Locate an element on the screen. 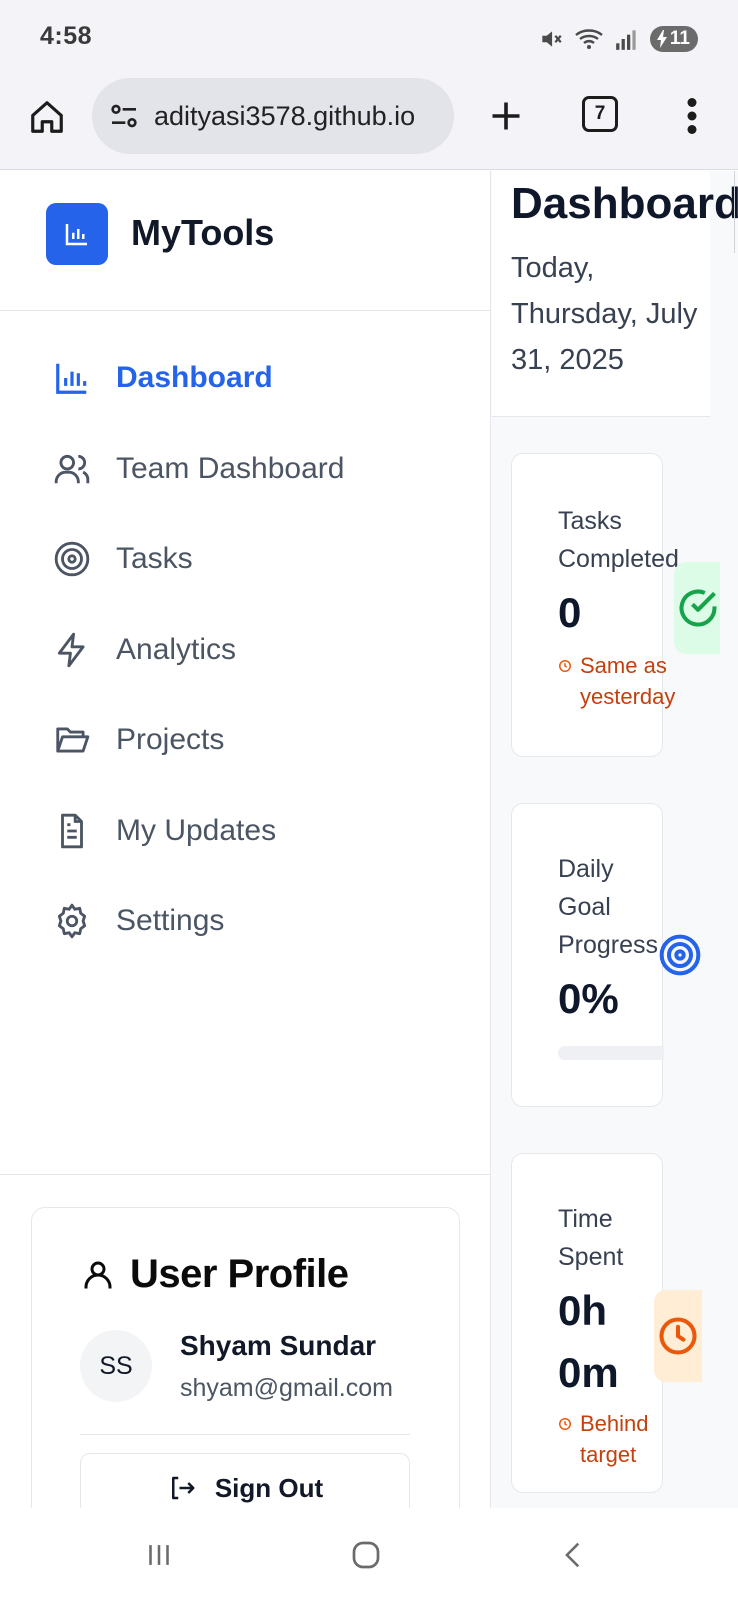  recent-apps-icon is located at coordinates (159, 1555).